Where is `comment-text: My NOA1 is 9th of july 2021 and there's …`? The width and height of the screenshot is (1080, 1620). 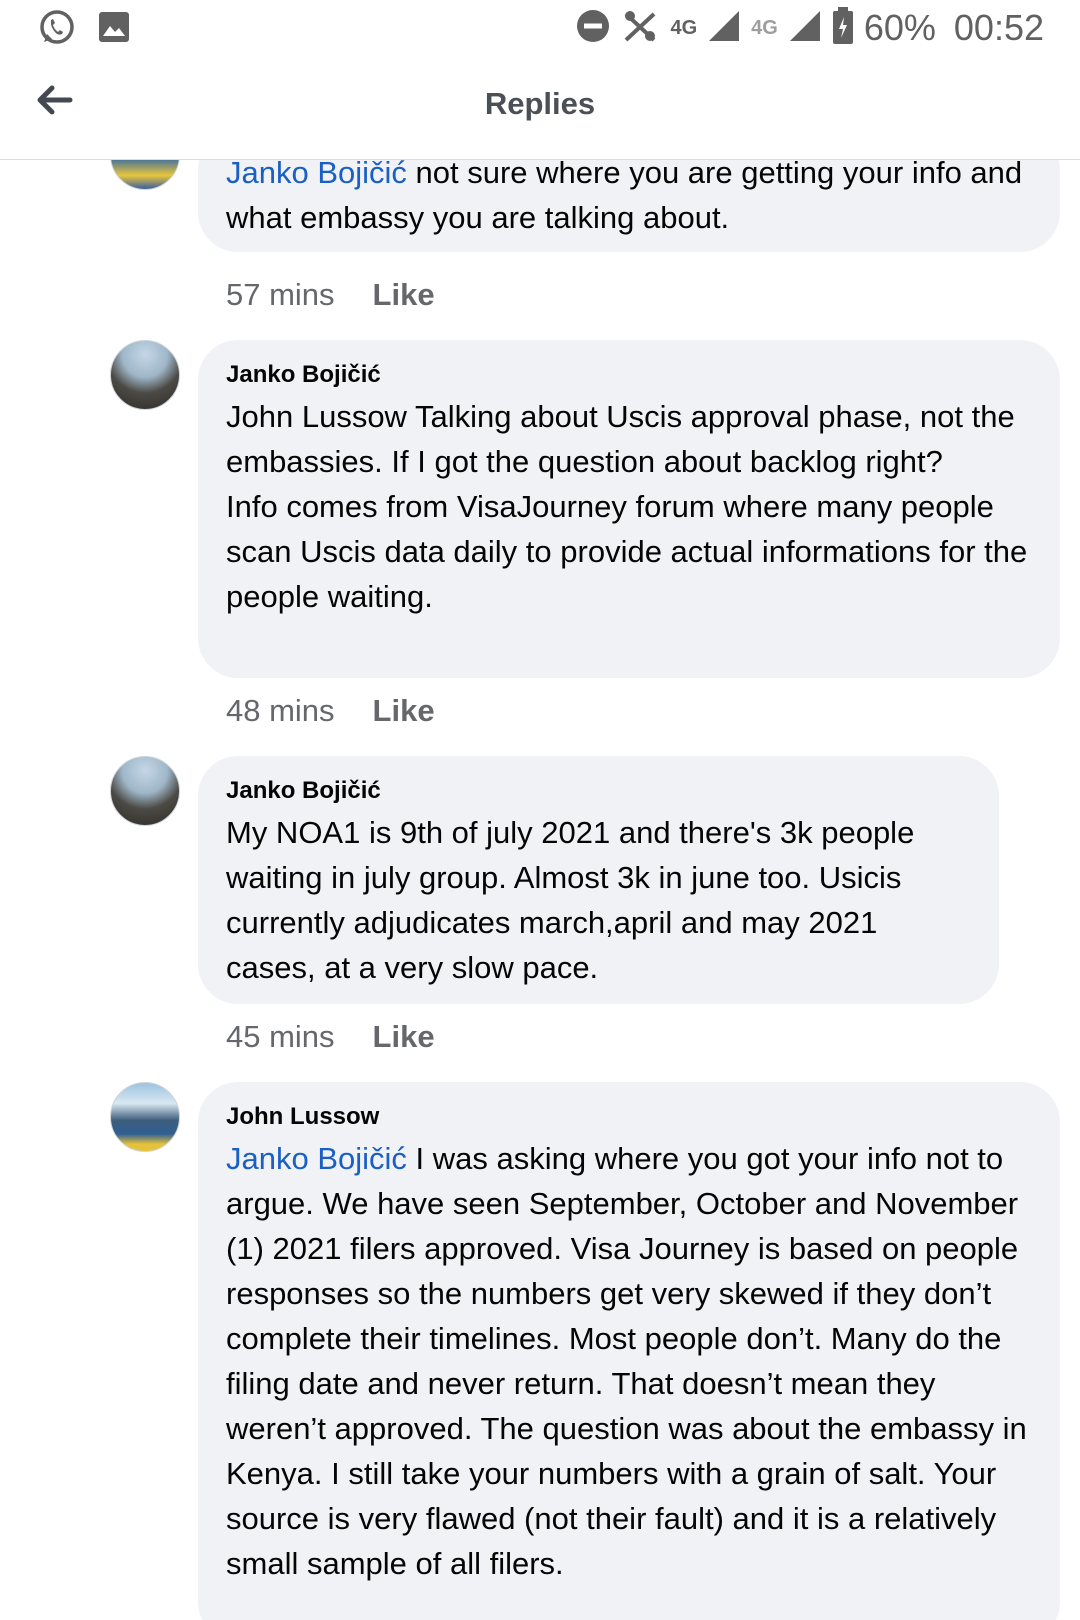 comment-text: My NOA1 is 9th of july 2021 and there's … is located at coordinates (570, 900).